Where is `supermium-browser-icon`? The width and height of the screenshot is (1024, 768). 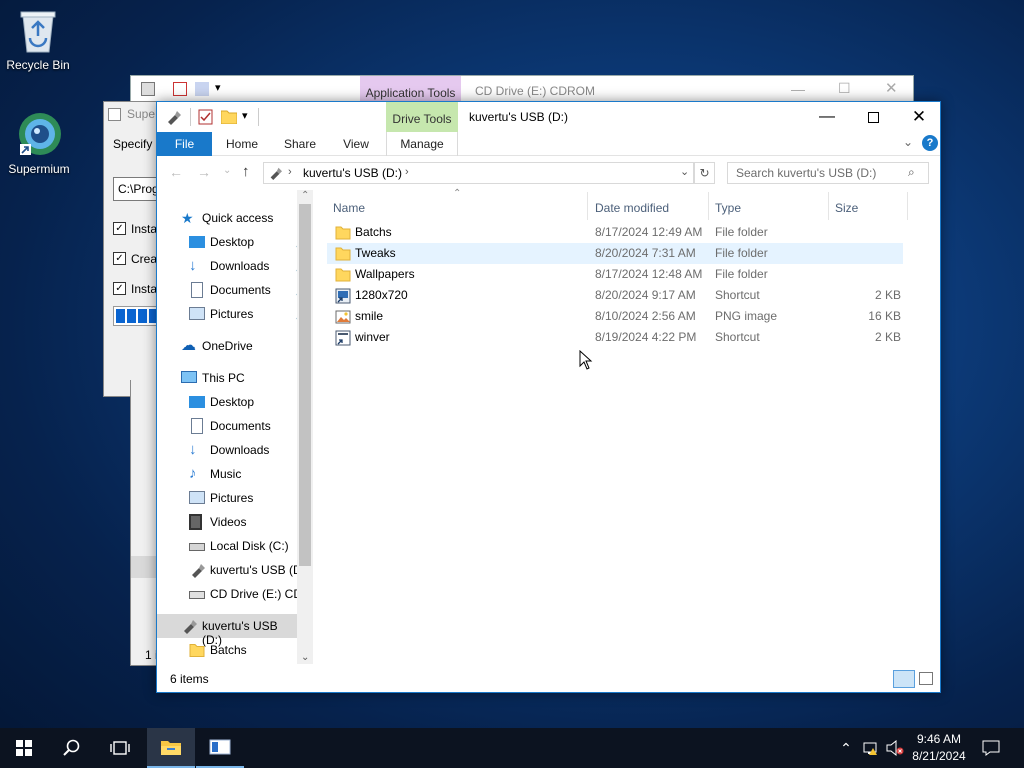 supermium-browser-icon is located at coordinates (40, 134).